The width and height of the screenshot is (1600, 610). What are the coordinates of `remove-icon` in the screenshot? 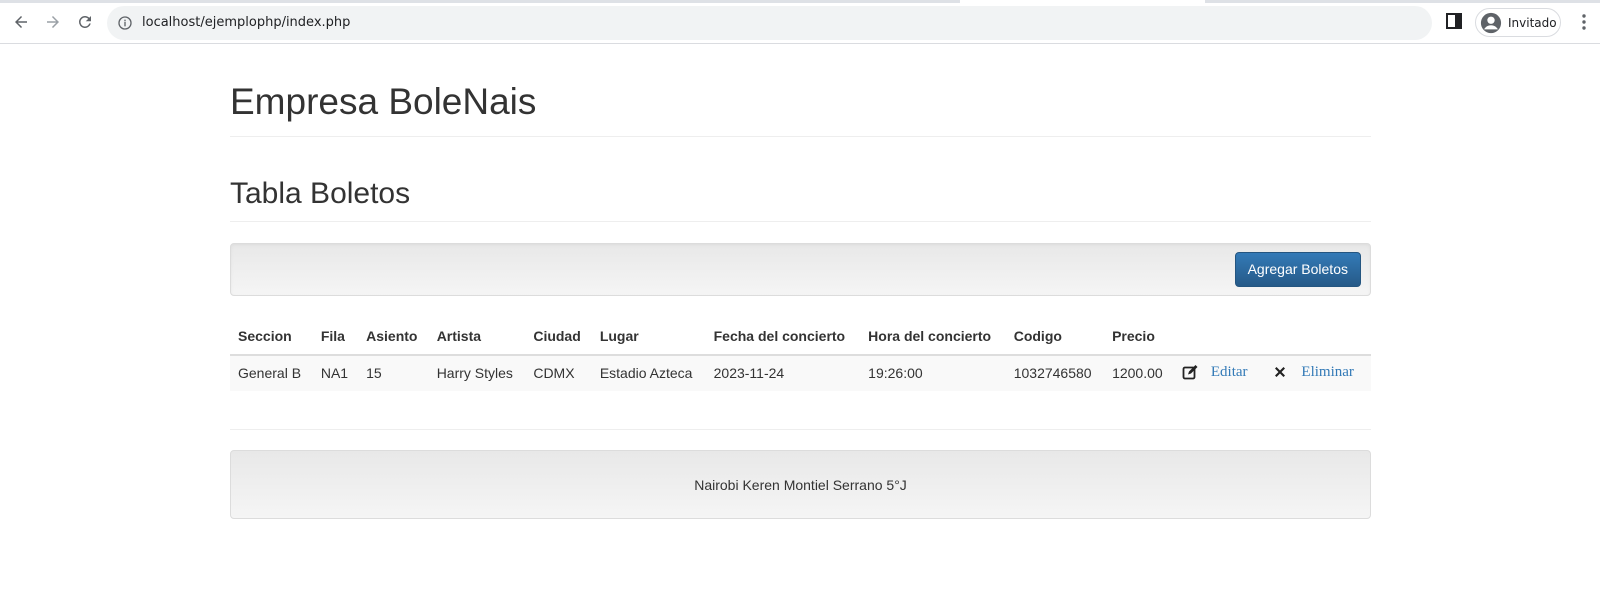 It's located at (1280, 372).